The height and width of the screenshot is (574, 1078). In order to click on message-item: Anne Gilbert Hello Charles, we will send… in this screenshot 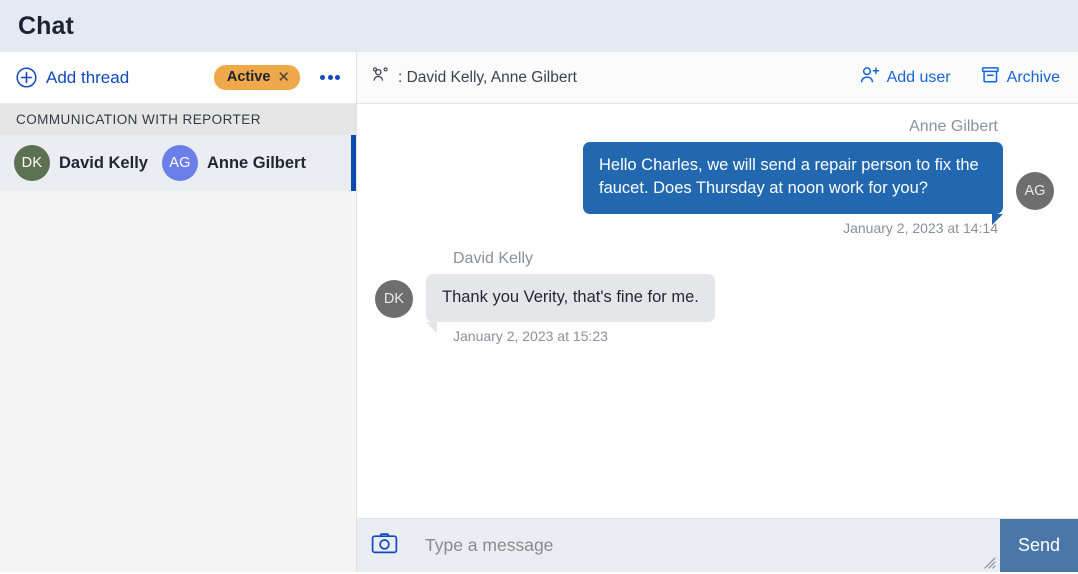, I will do `click(714, 177)`.